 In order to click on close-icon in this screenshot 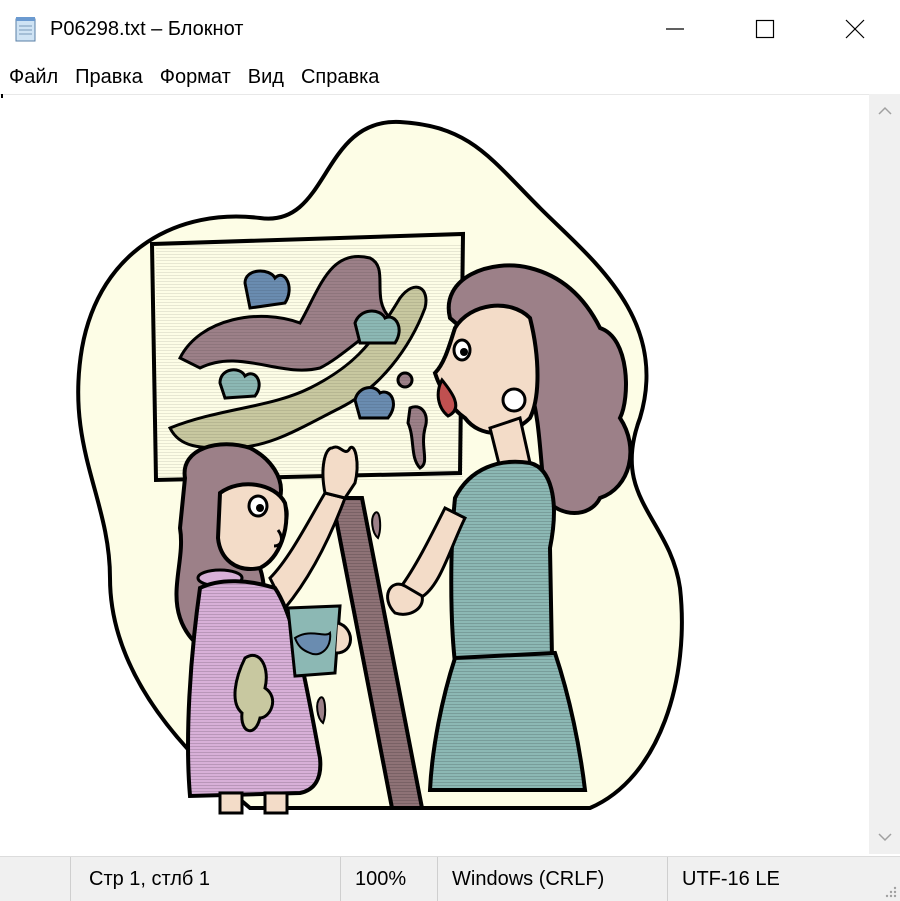, I will do `click(855, 29)`.